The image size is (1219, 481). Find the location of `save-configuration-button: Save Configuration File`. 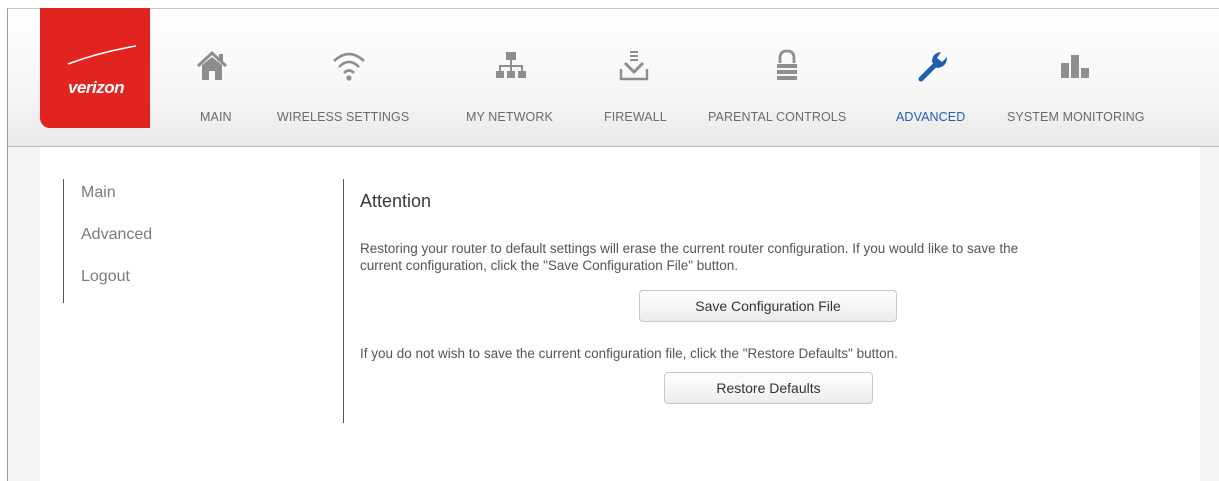

save-configuration-button: Save Configuration File is located at coordinates (768, 306).